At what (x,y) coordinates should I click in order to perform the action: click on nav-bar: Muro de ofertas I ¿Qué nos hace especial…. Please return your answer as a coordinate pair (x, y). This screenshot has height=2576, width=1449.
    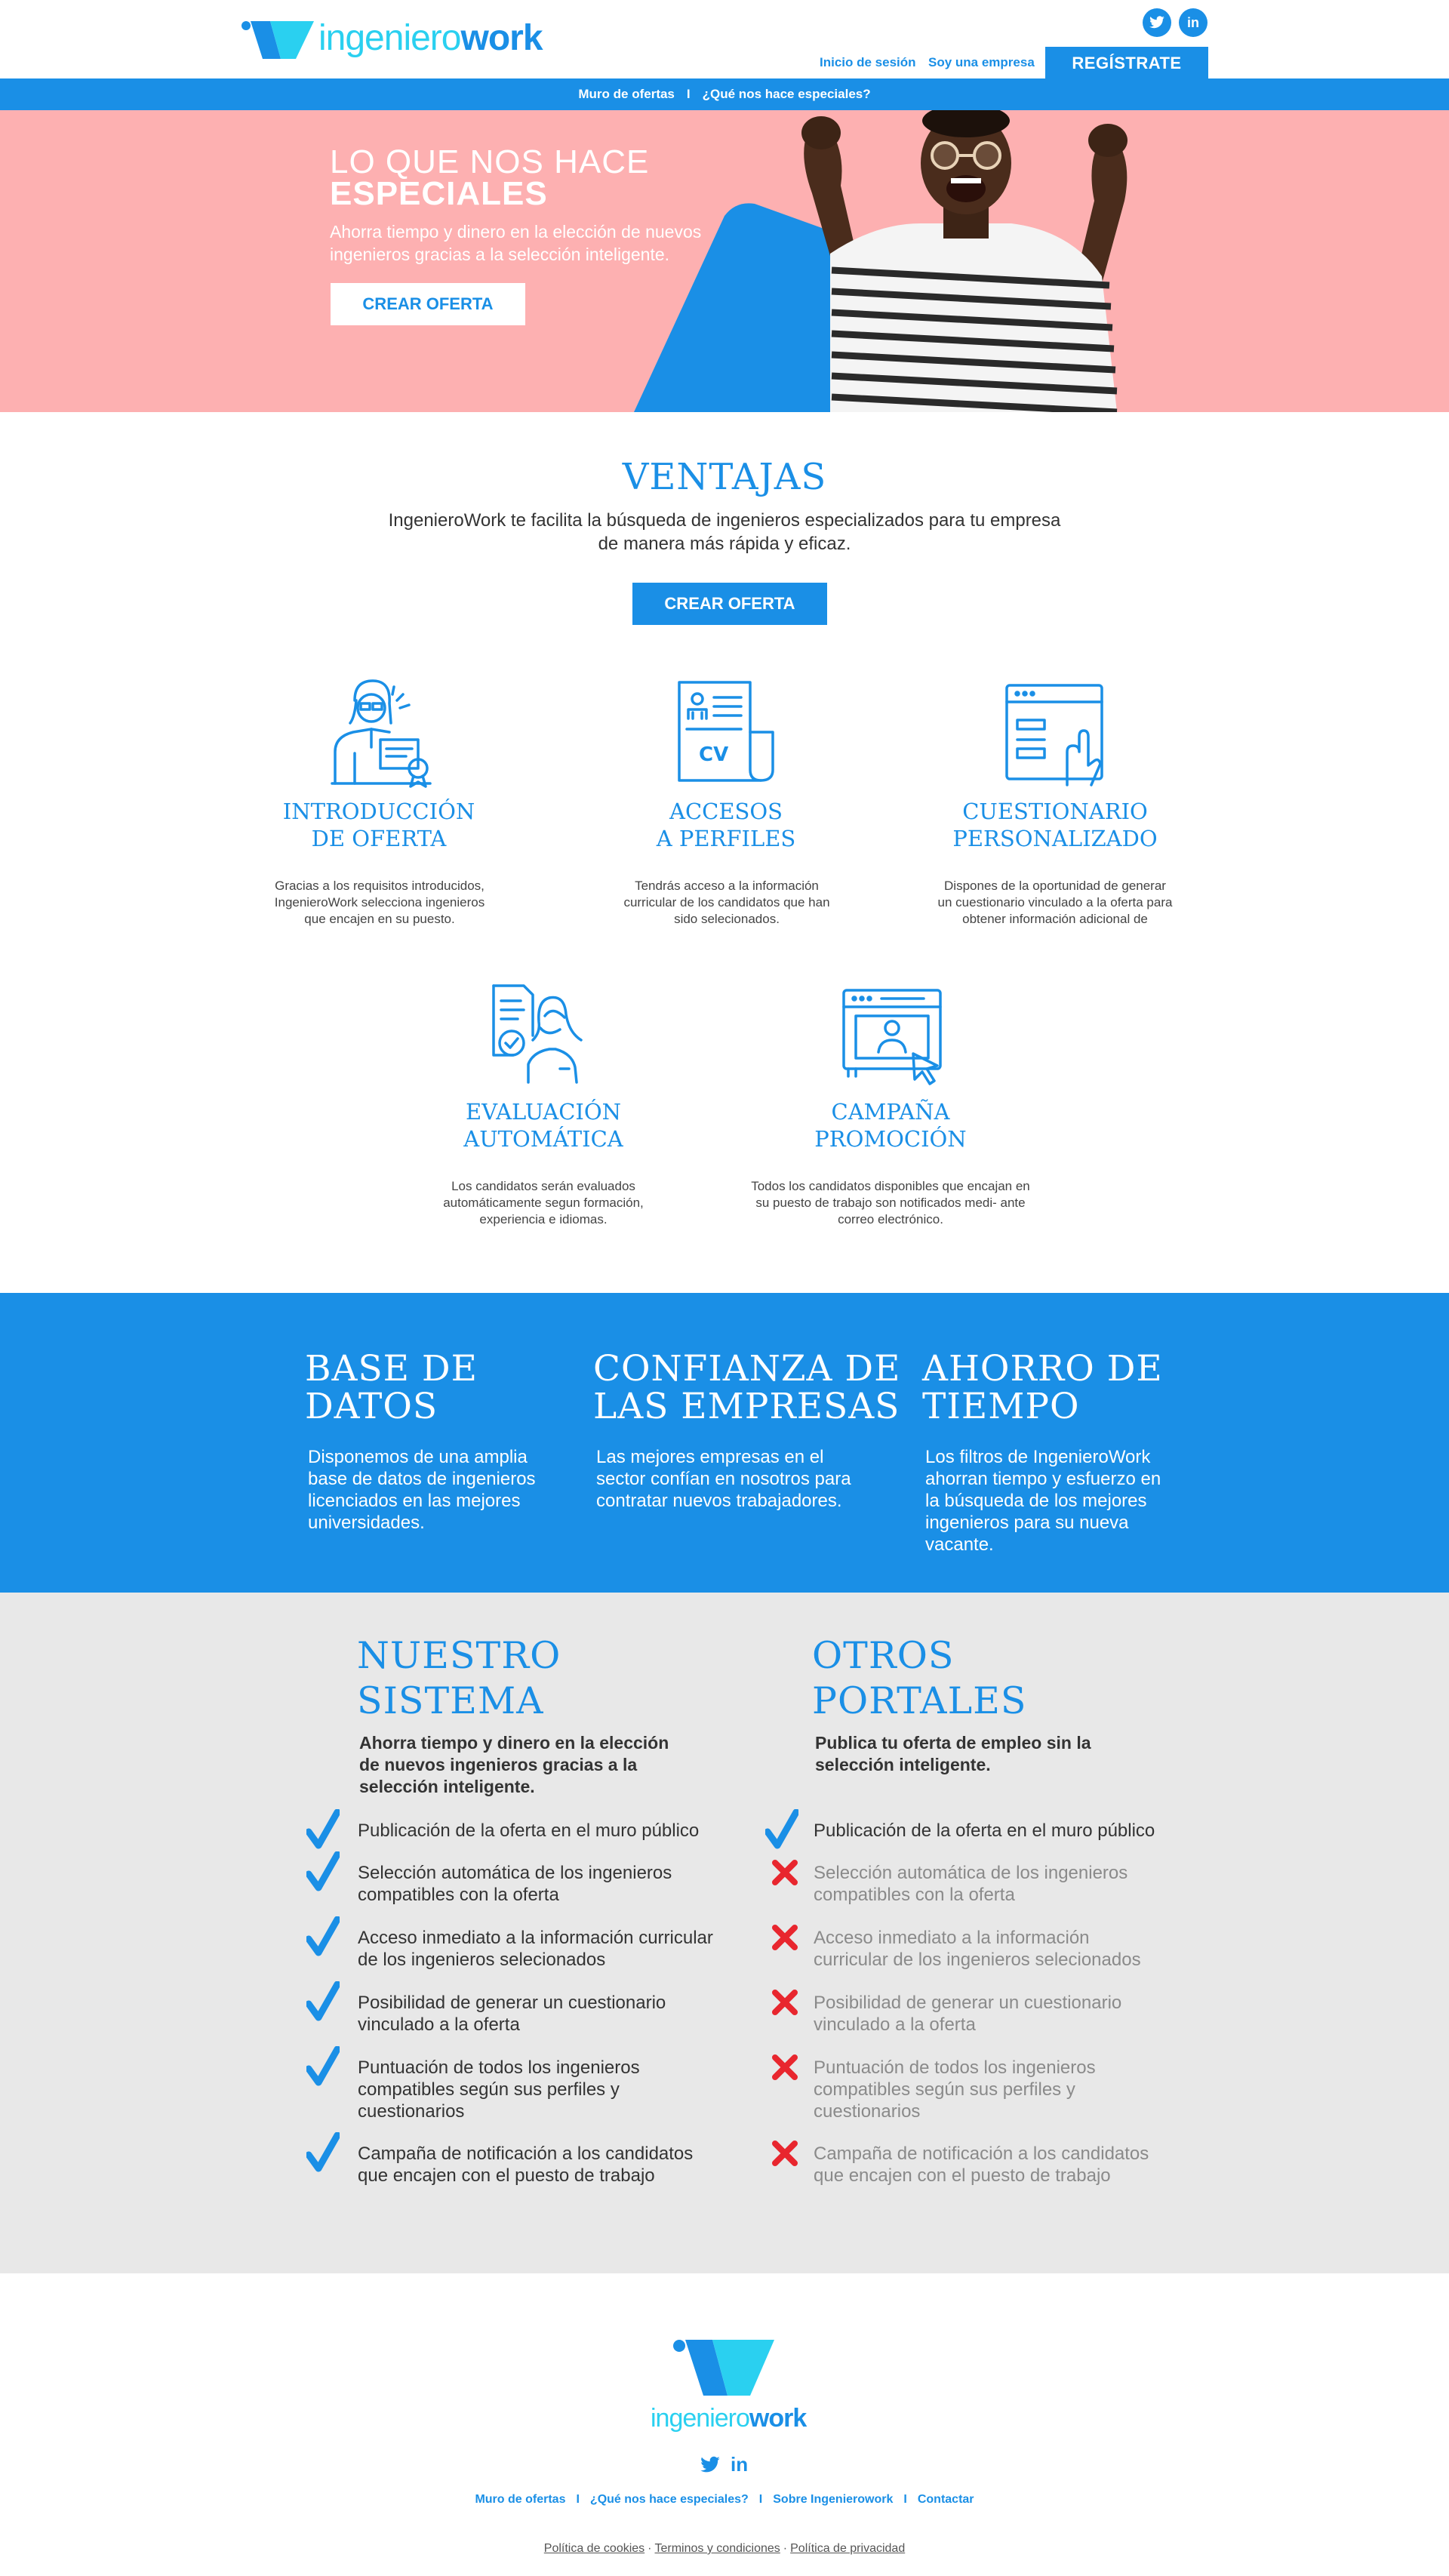
    Looking at the image, I should click on (724, 94).